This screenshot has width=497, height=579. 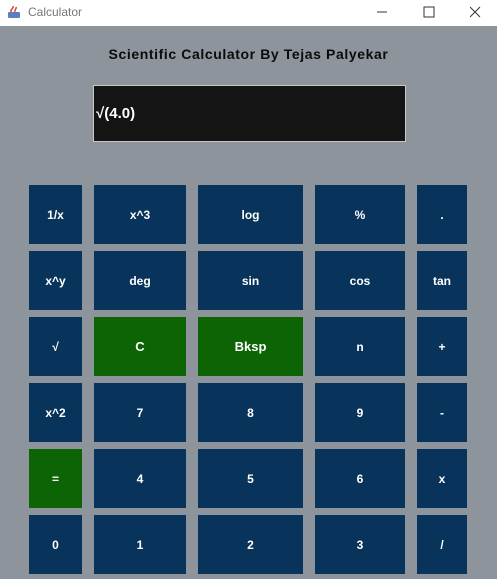 I want to click on square-button: x^2, so click(x=55, y=412).